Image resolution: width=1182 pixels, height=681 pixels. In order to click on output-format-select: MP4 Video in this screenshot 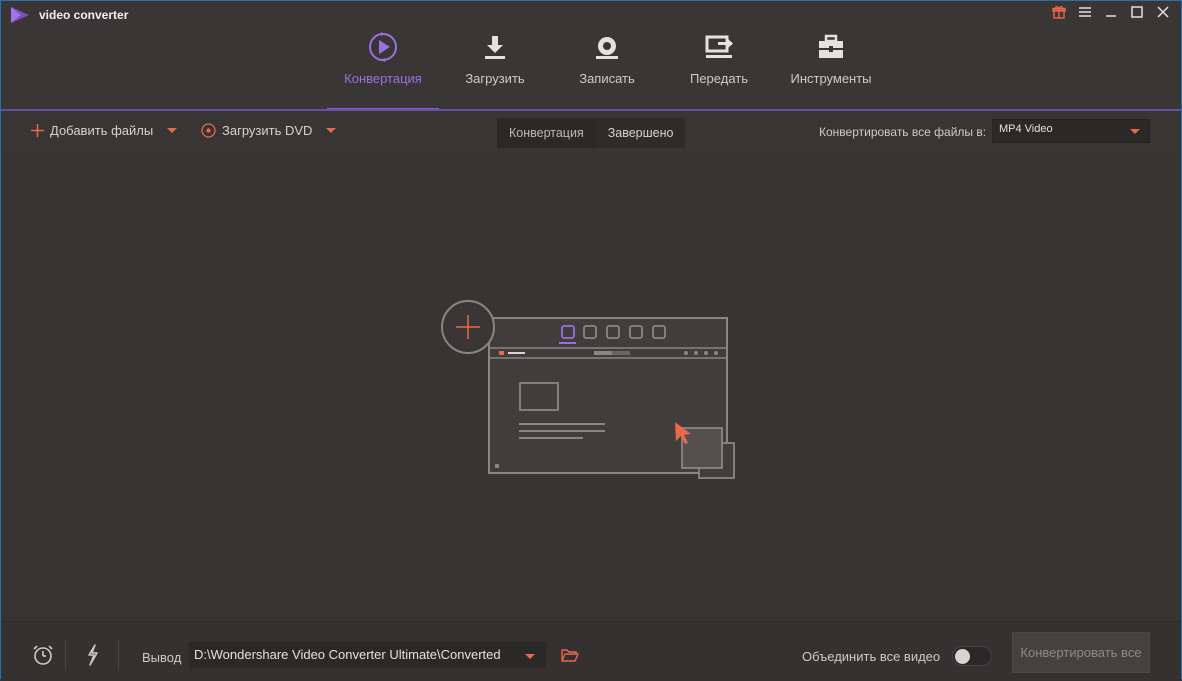, I will do `click(1071, 131)`.